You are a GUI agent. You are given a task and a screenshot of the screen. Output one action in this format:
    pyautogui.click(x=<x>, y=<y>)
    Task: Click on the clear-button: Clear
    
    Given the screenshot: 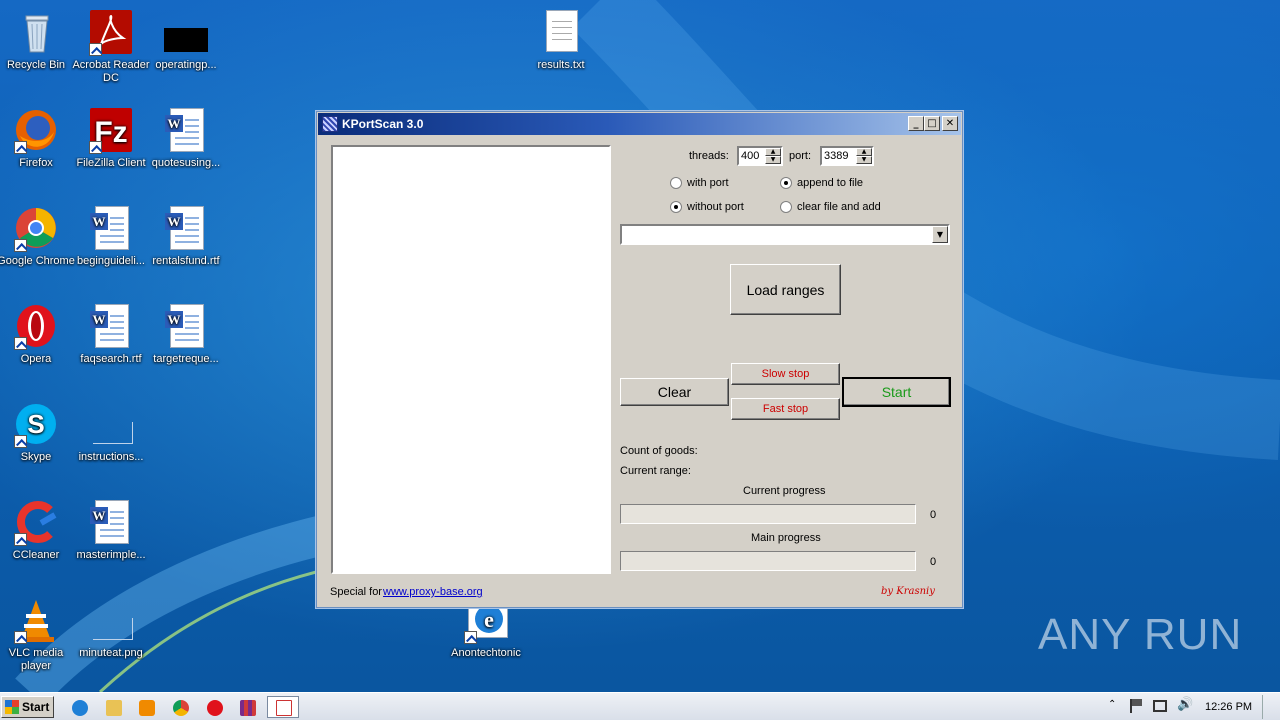 What is the action you would take?
    pyautogui.click(x=674, y=392)
    